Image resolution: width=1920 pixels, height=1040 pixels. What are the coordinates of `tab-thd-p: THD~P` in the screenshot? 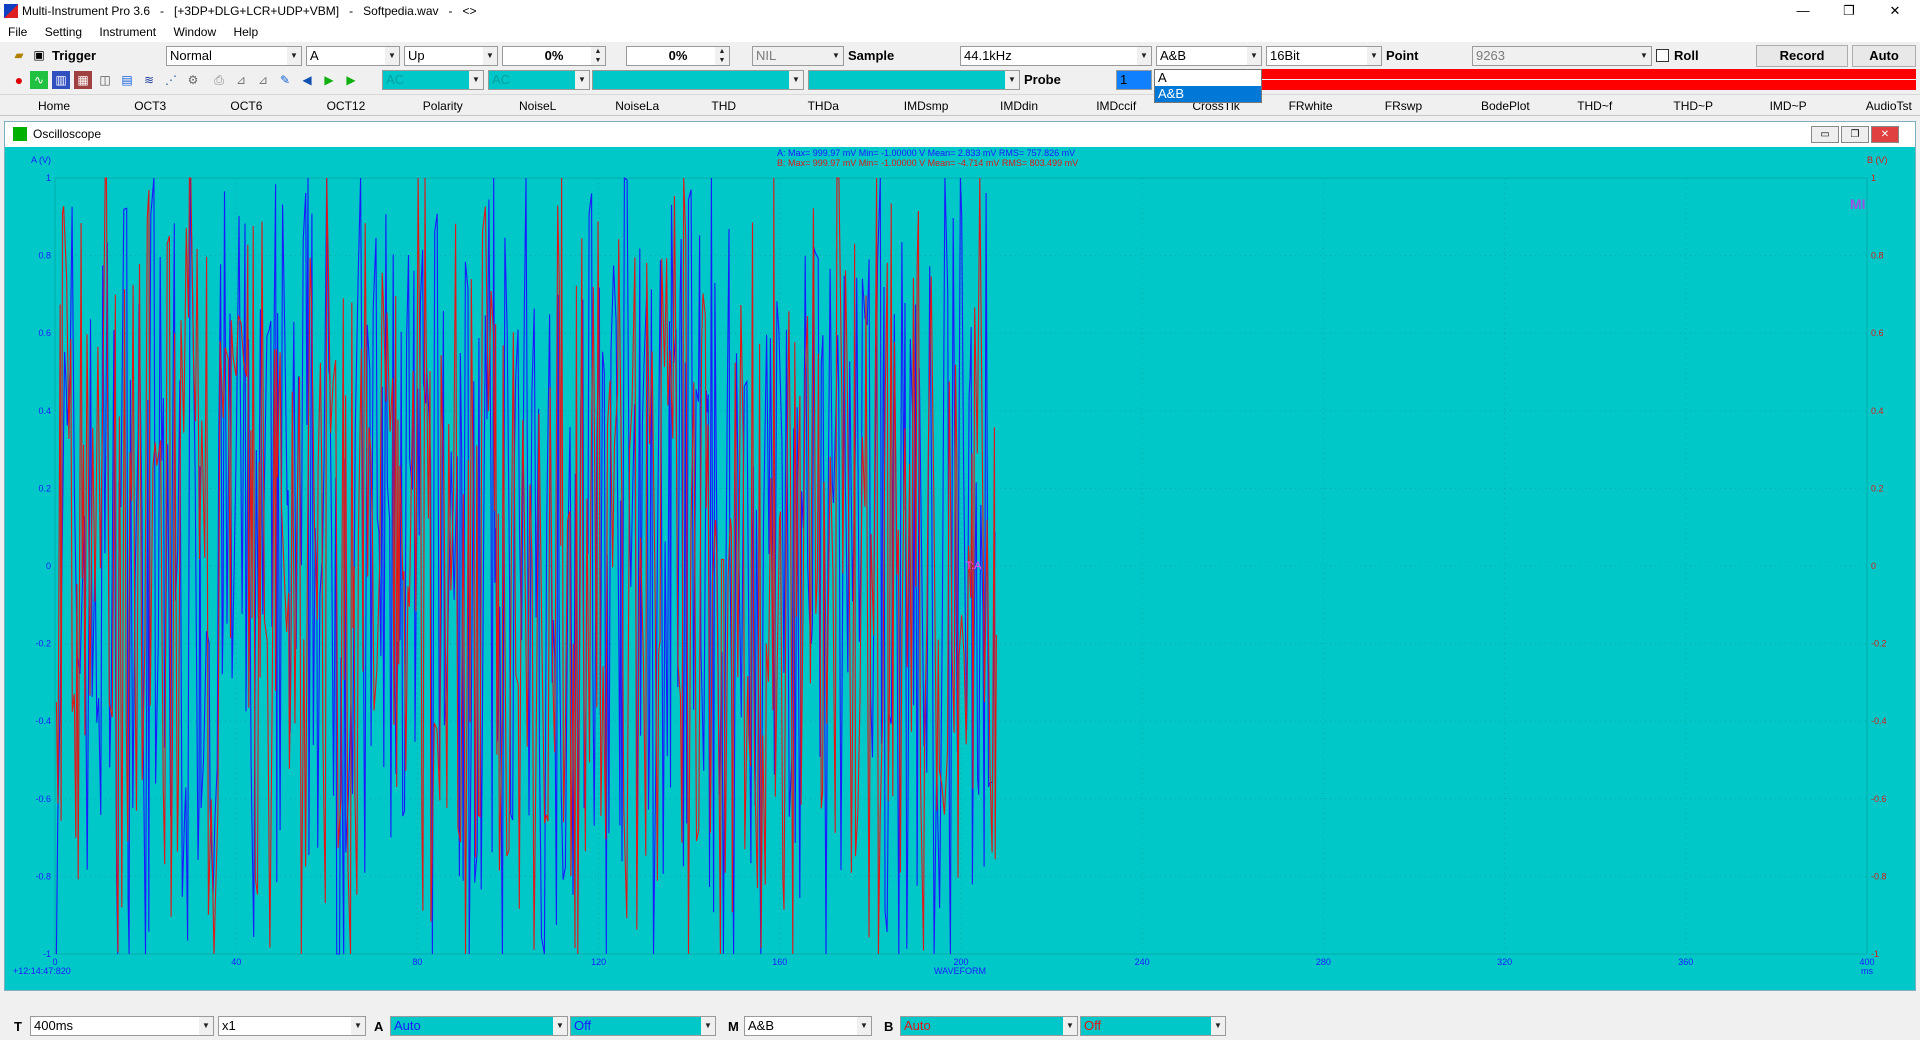 It's located at (1693, 106).